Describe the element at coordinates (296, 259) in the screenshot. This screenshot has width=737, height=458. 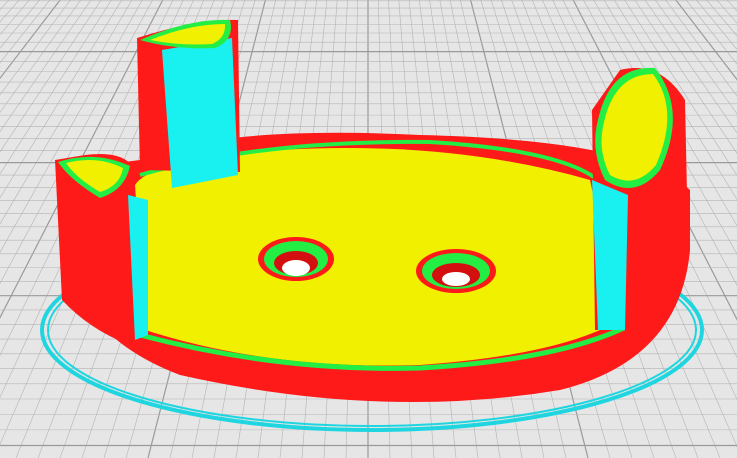
I see `screw-hole-left` at that location.